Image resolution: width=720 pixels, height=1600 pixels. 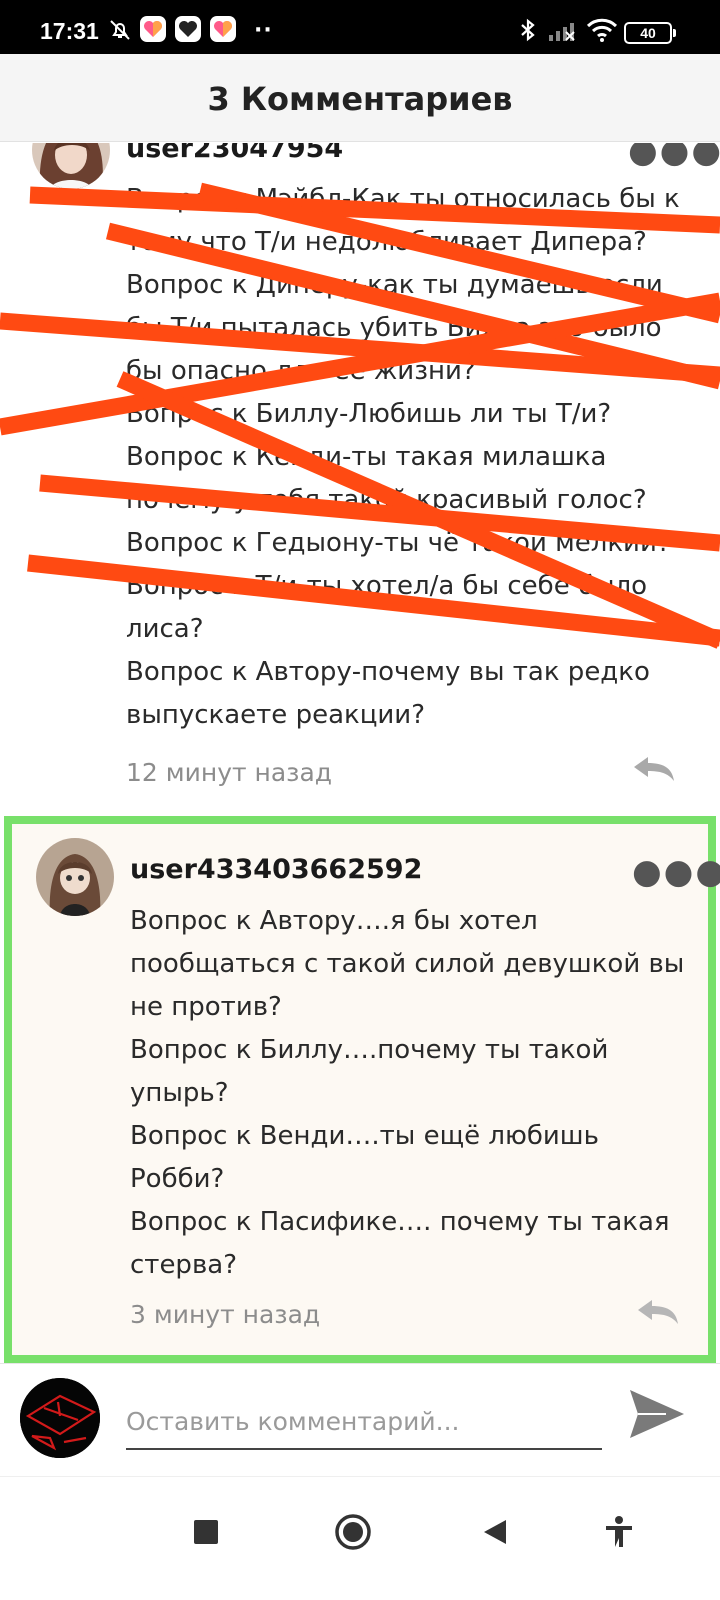 I want to click on current-user-avatar, so click(x=60, y=1418).